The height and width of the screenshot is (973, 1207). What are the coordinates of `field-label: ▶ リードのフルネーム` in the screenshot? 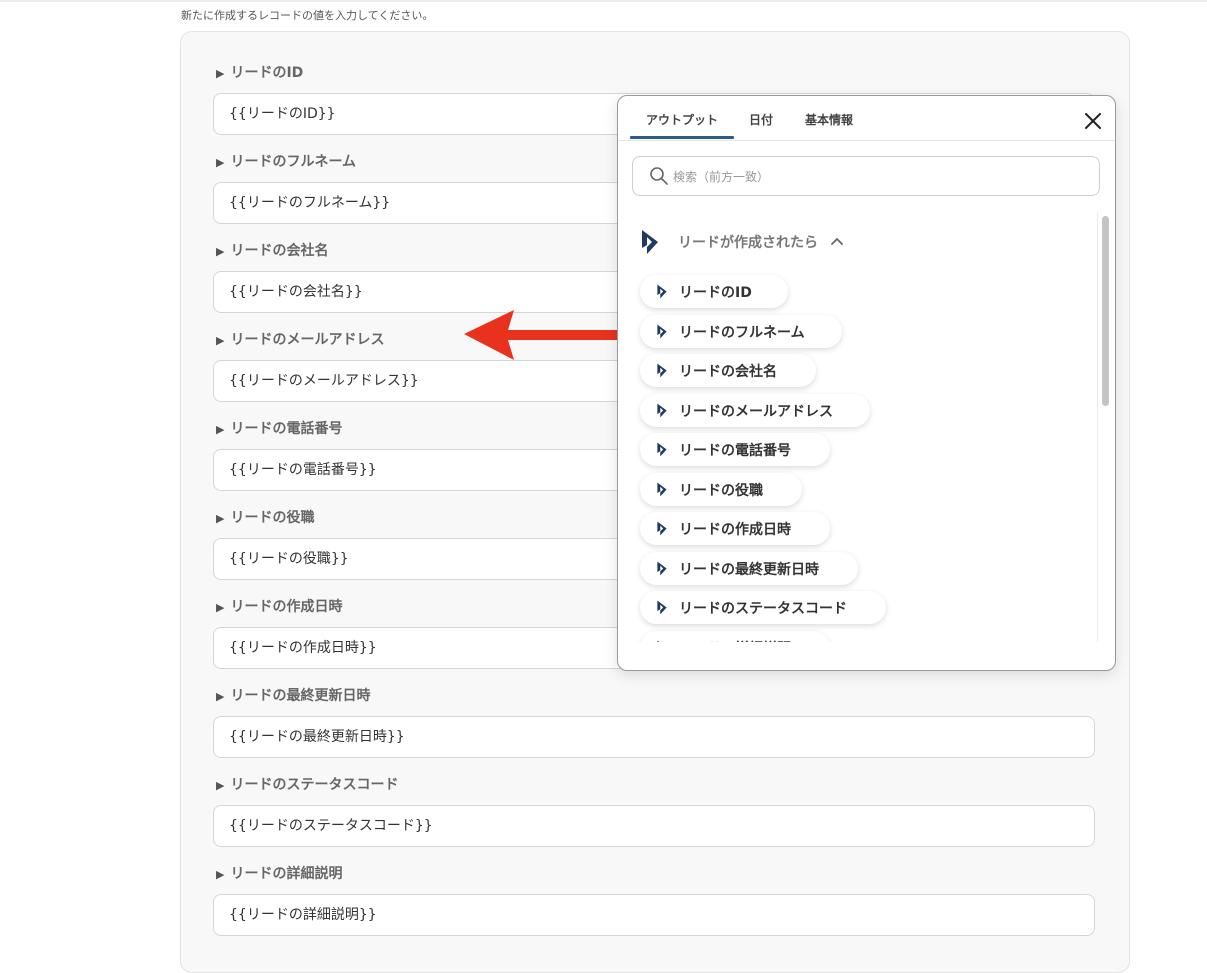 It's located at (286, 162).